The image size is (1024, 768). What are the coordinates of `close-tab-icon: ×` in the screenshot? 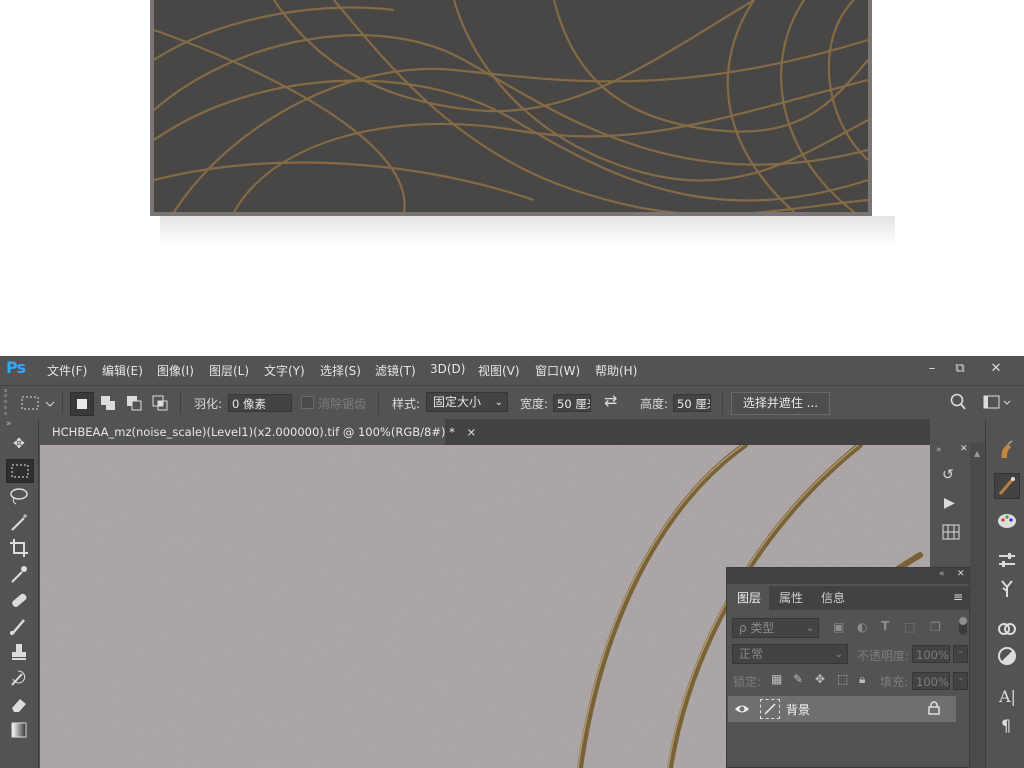 It's located at (472, 432).